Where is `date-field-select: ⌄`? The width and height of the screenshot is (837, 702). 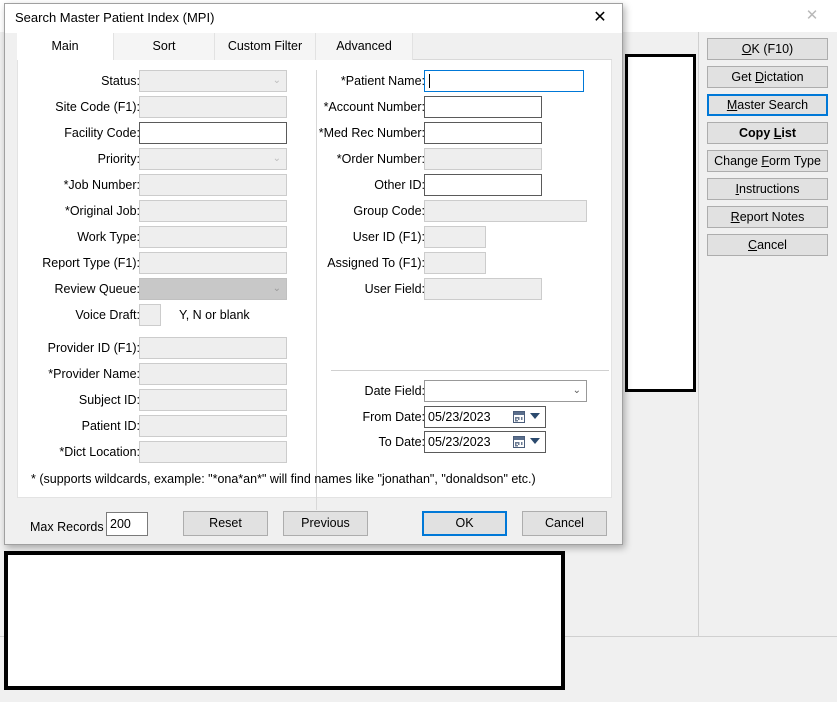 date-field-select: ⌄ is located at coordinates (505, 391).